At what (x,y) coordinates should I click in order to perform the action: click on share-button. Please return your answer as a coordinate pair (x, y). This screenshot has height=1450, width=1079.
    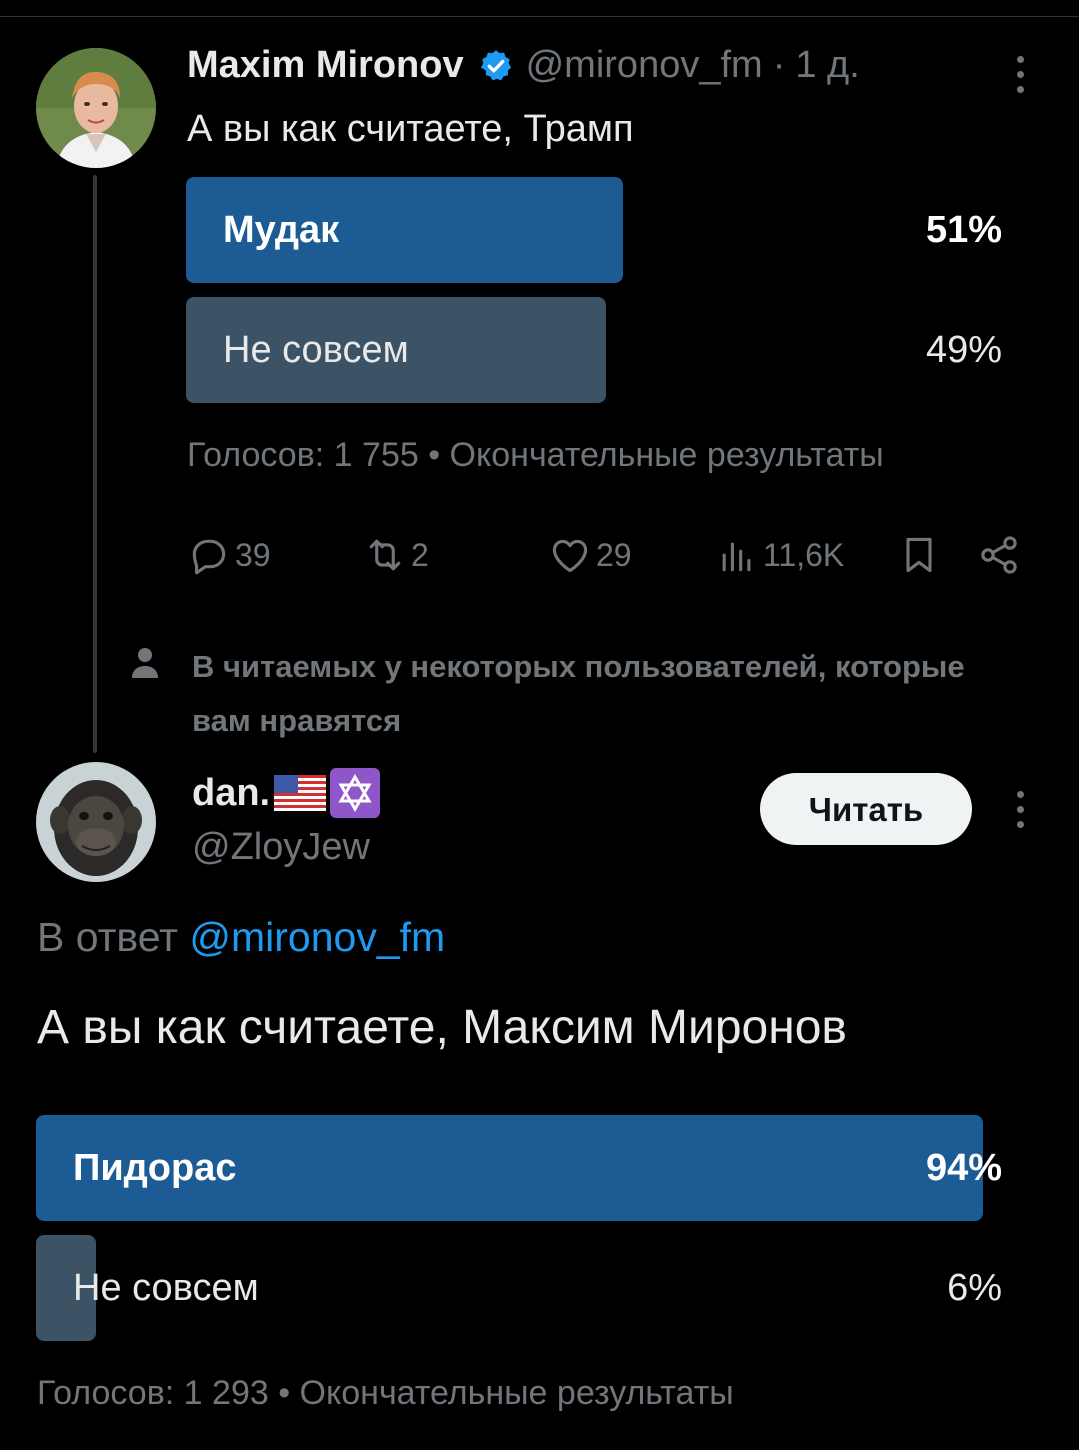
    Looking at the image, I should click on (999, 555).